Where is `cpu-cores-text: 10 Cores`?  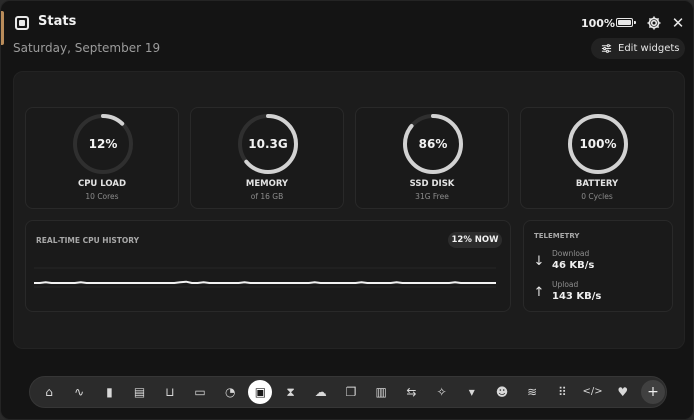
cpu-cores-text: 10 Cores is located at coordinates (102, 196).